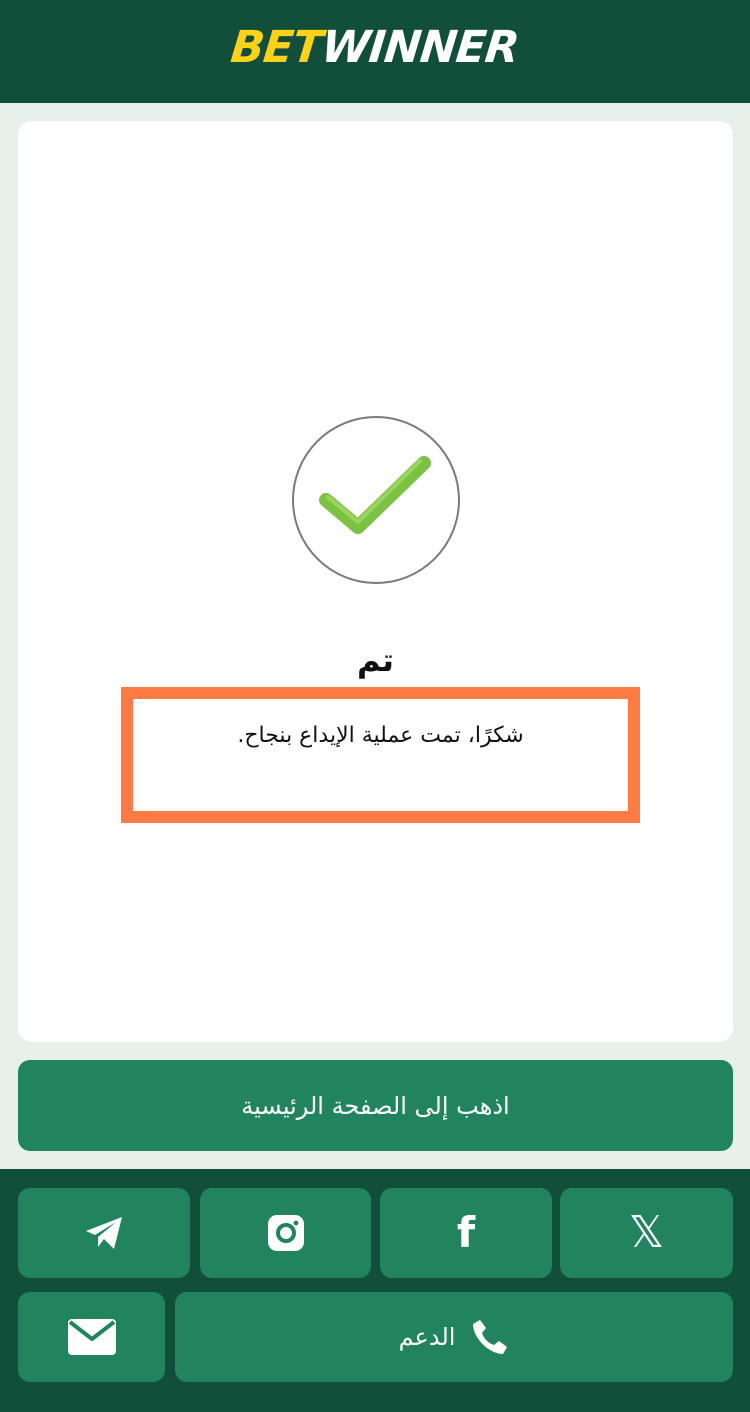 The width and height of the screenshot is (750, 1412). Describe the element at coordinates (375, 495) in the screenshot. I see `check-icon` at that location.